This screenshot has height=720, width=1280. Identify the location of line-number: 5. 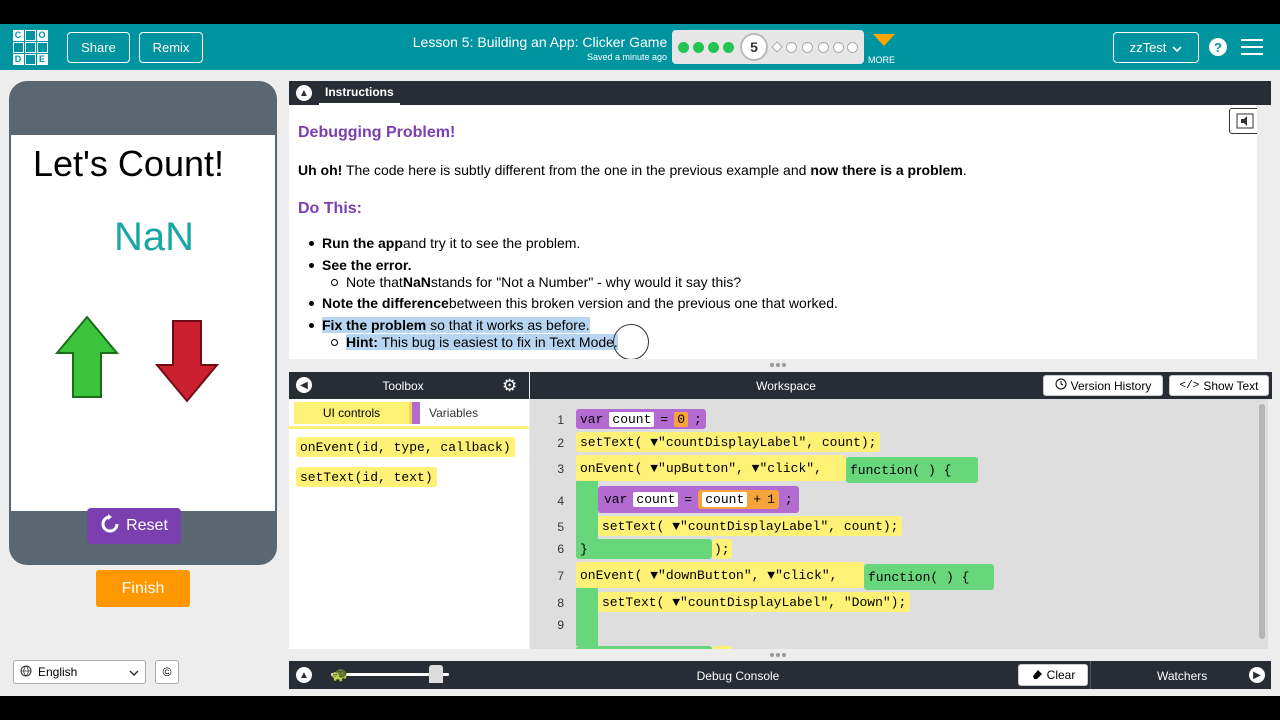
(560, 527).